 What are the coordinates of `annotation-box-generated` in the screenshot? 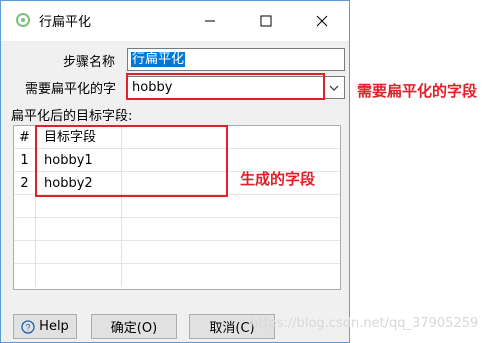 It's located at (131, 161).